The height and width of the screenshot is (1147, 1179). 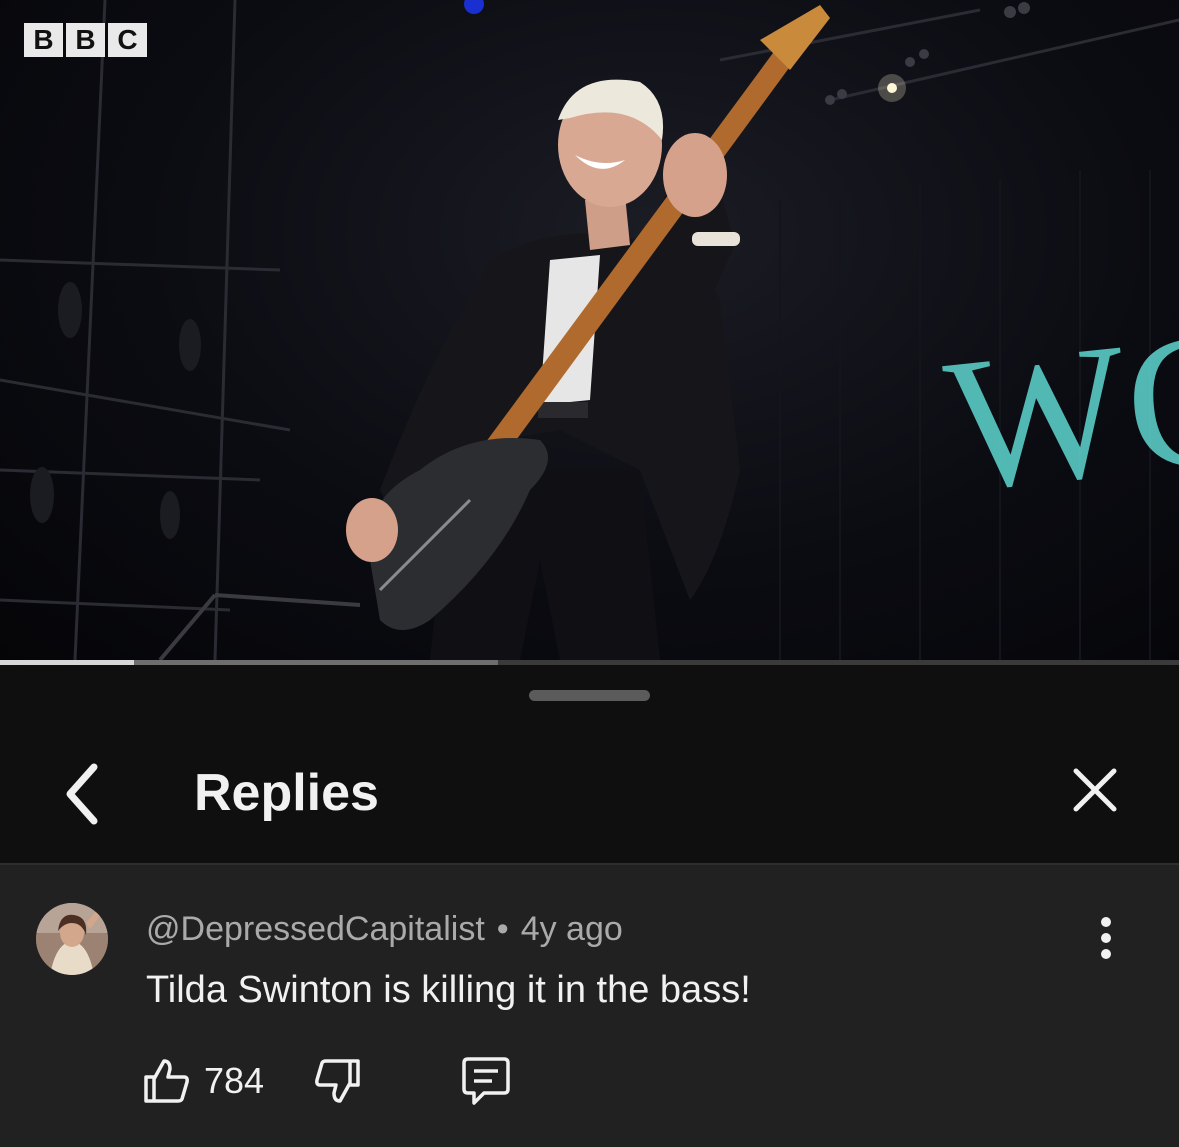 I want to click on more-vertical-icon, so click(x=1106, y=938).